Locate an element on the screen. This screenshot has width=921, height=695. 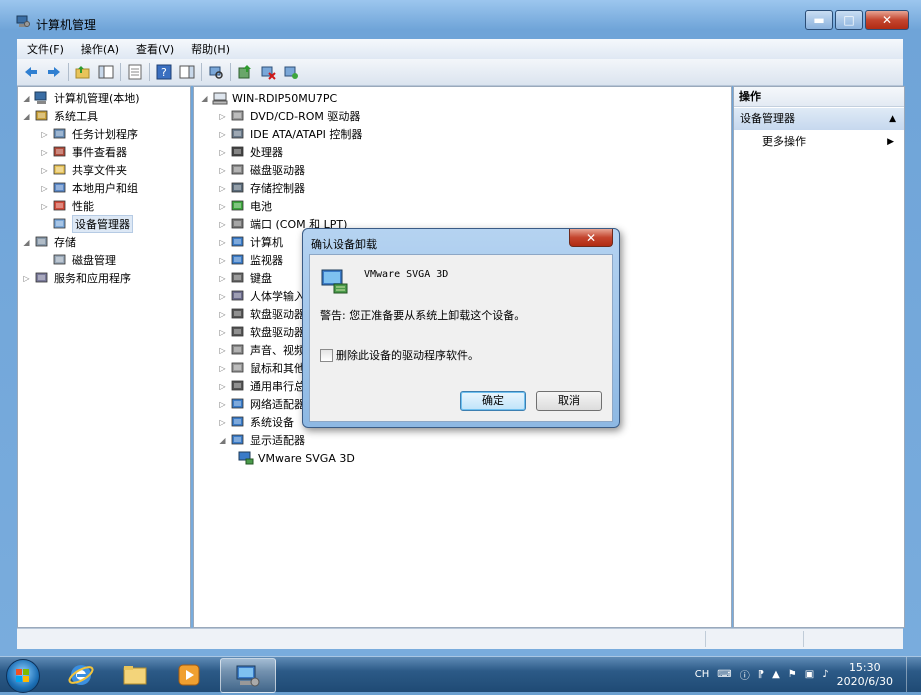
maximize-button: □ is located at coordinates (849, 20).